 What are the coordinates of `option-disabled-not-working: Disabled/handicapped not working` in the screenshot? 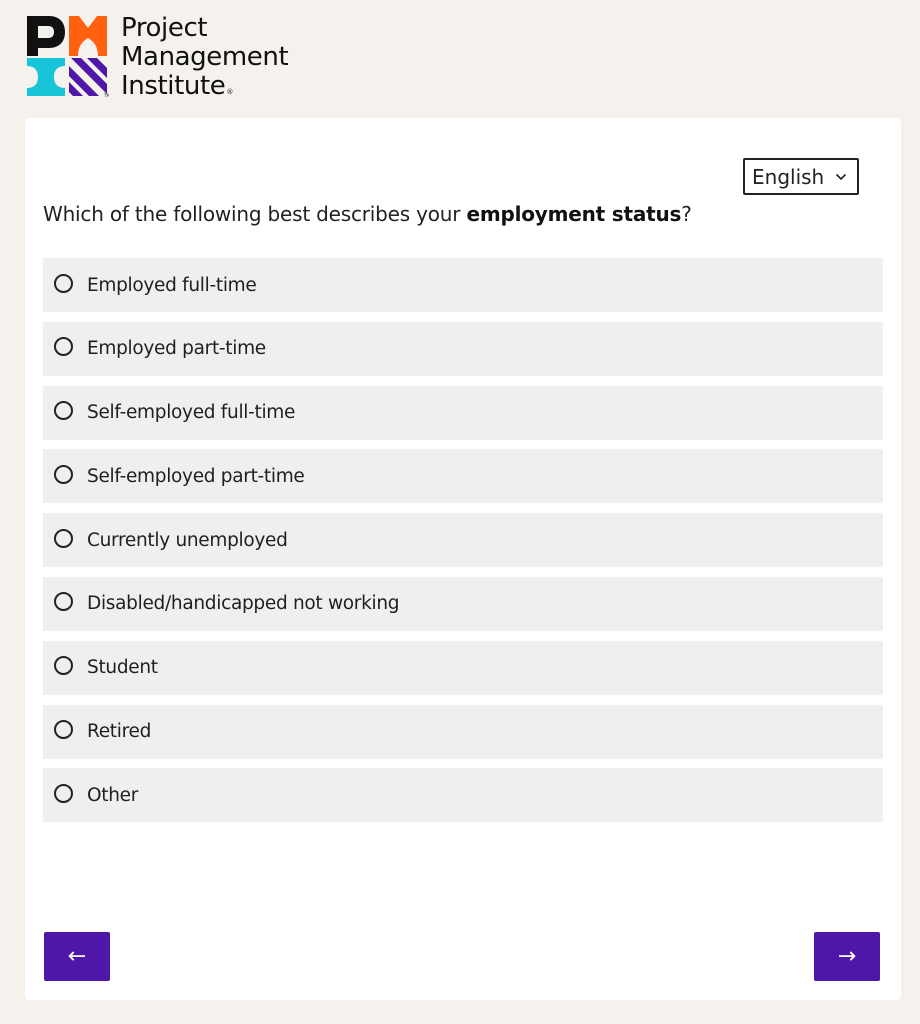 It's located at (463, 603).